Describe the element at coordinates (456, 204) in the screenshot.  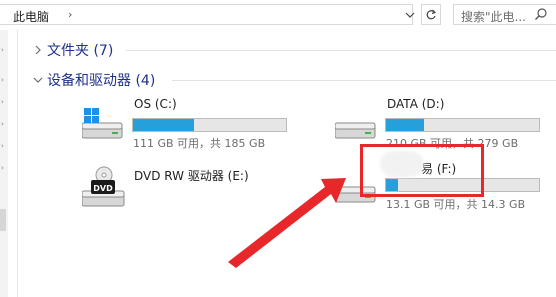
I see `drive-free-space: 13.1 GB 可用，共 14.3 GB` at that location.